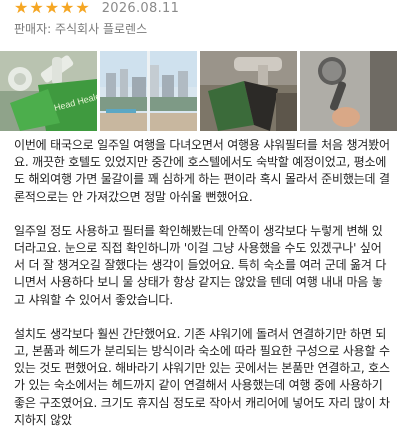 Image resolution: width=400 pixels, height=446 pixels. What do you see at coordinates (248, 91) in the screenshot?
I see `book-and-faucet-photo` at bounding box center [248, 91].